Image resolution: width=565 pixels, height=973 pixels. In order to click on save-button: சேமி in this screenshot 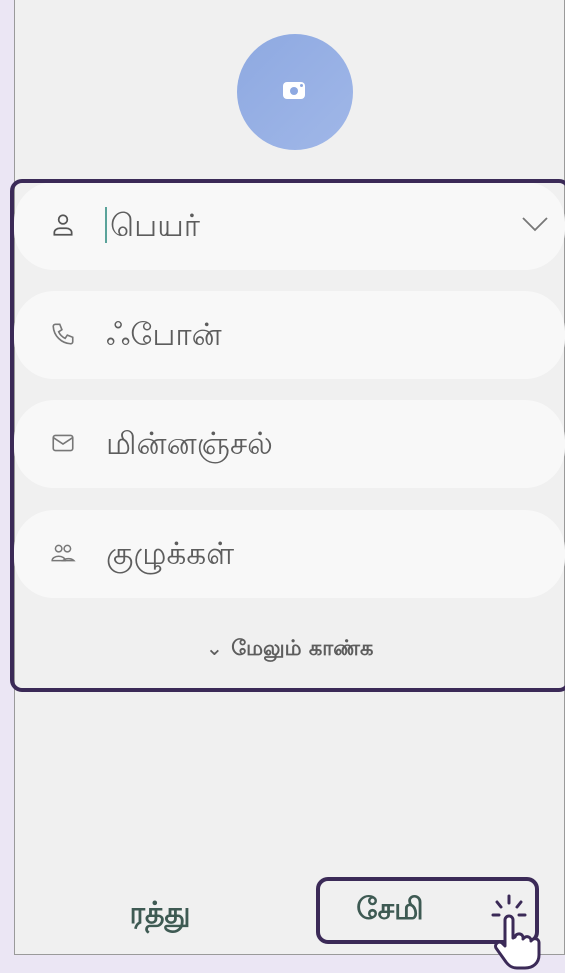, I will do `click(390, 910)`.